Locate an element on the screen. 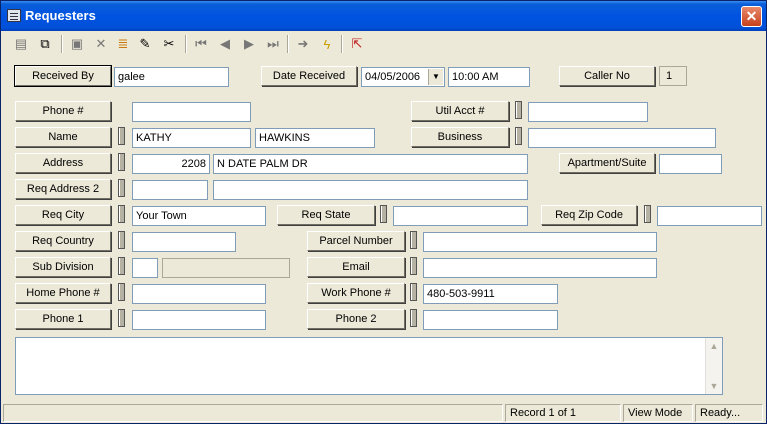  street-name-field: N DATE PALM DR is located at coordinates (370, 164).